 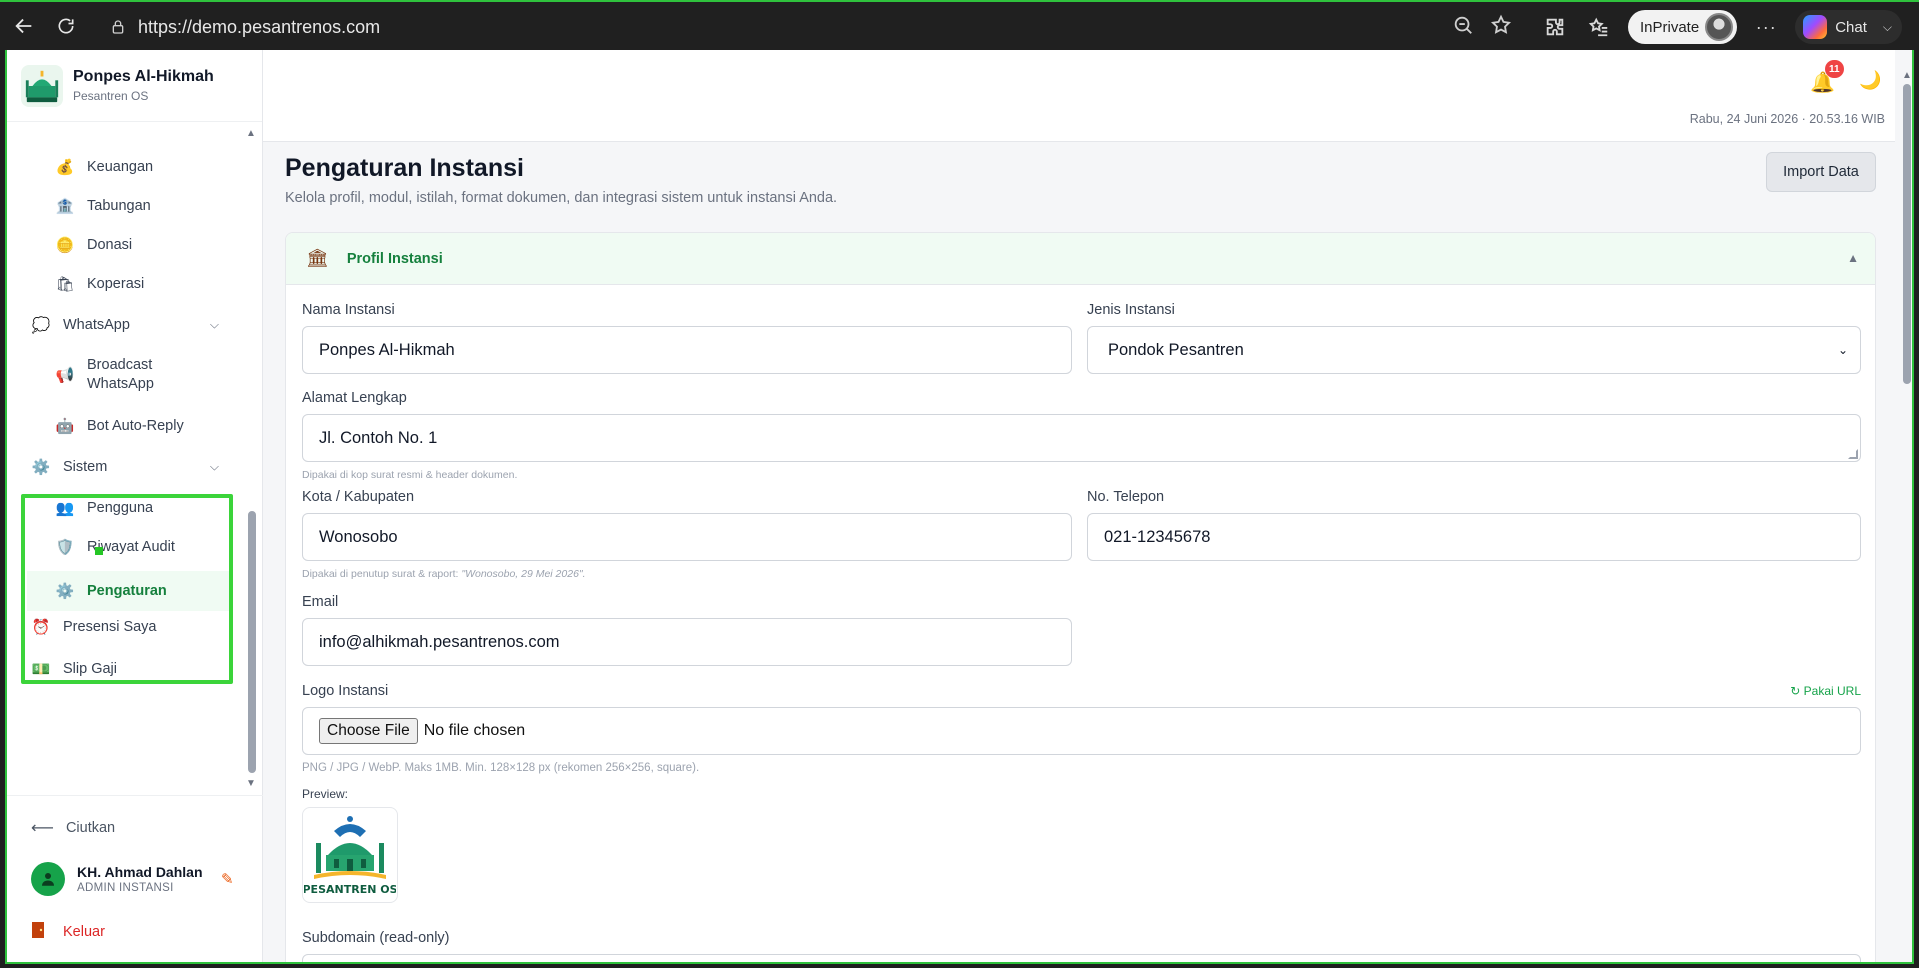 I want to click on sidebar-item-keuangan: 💰 Keuangan, so click(x=145, y=167).